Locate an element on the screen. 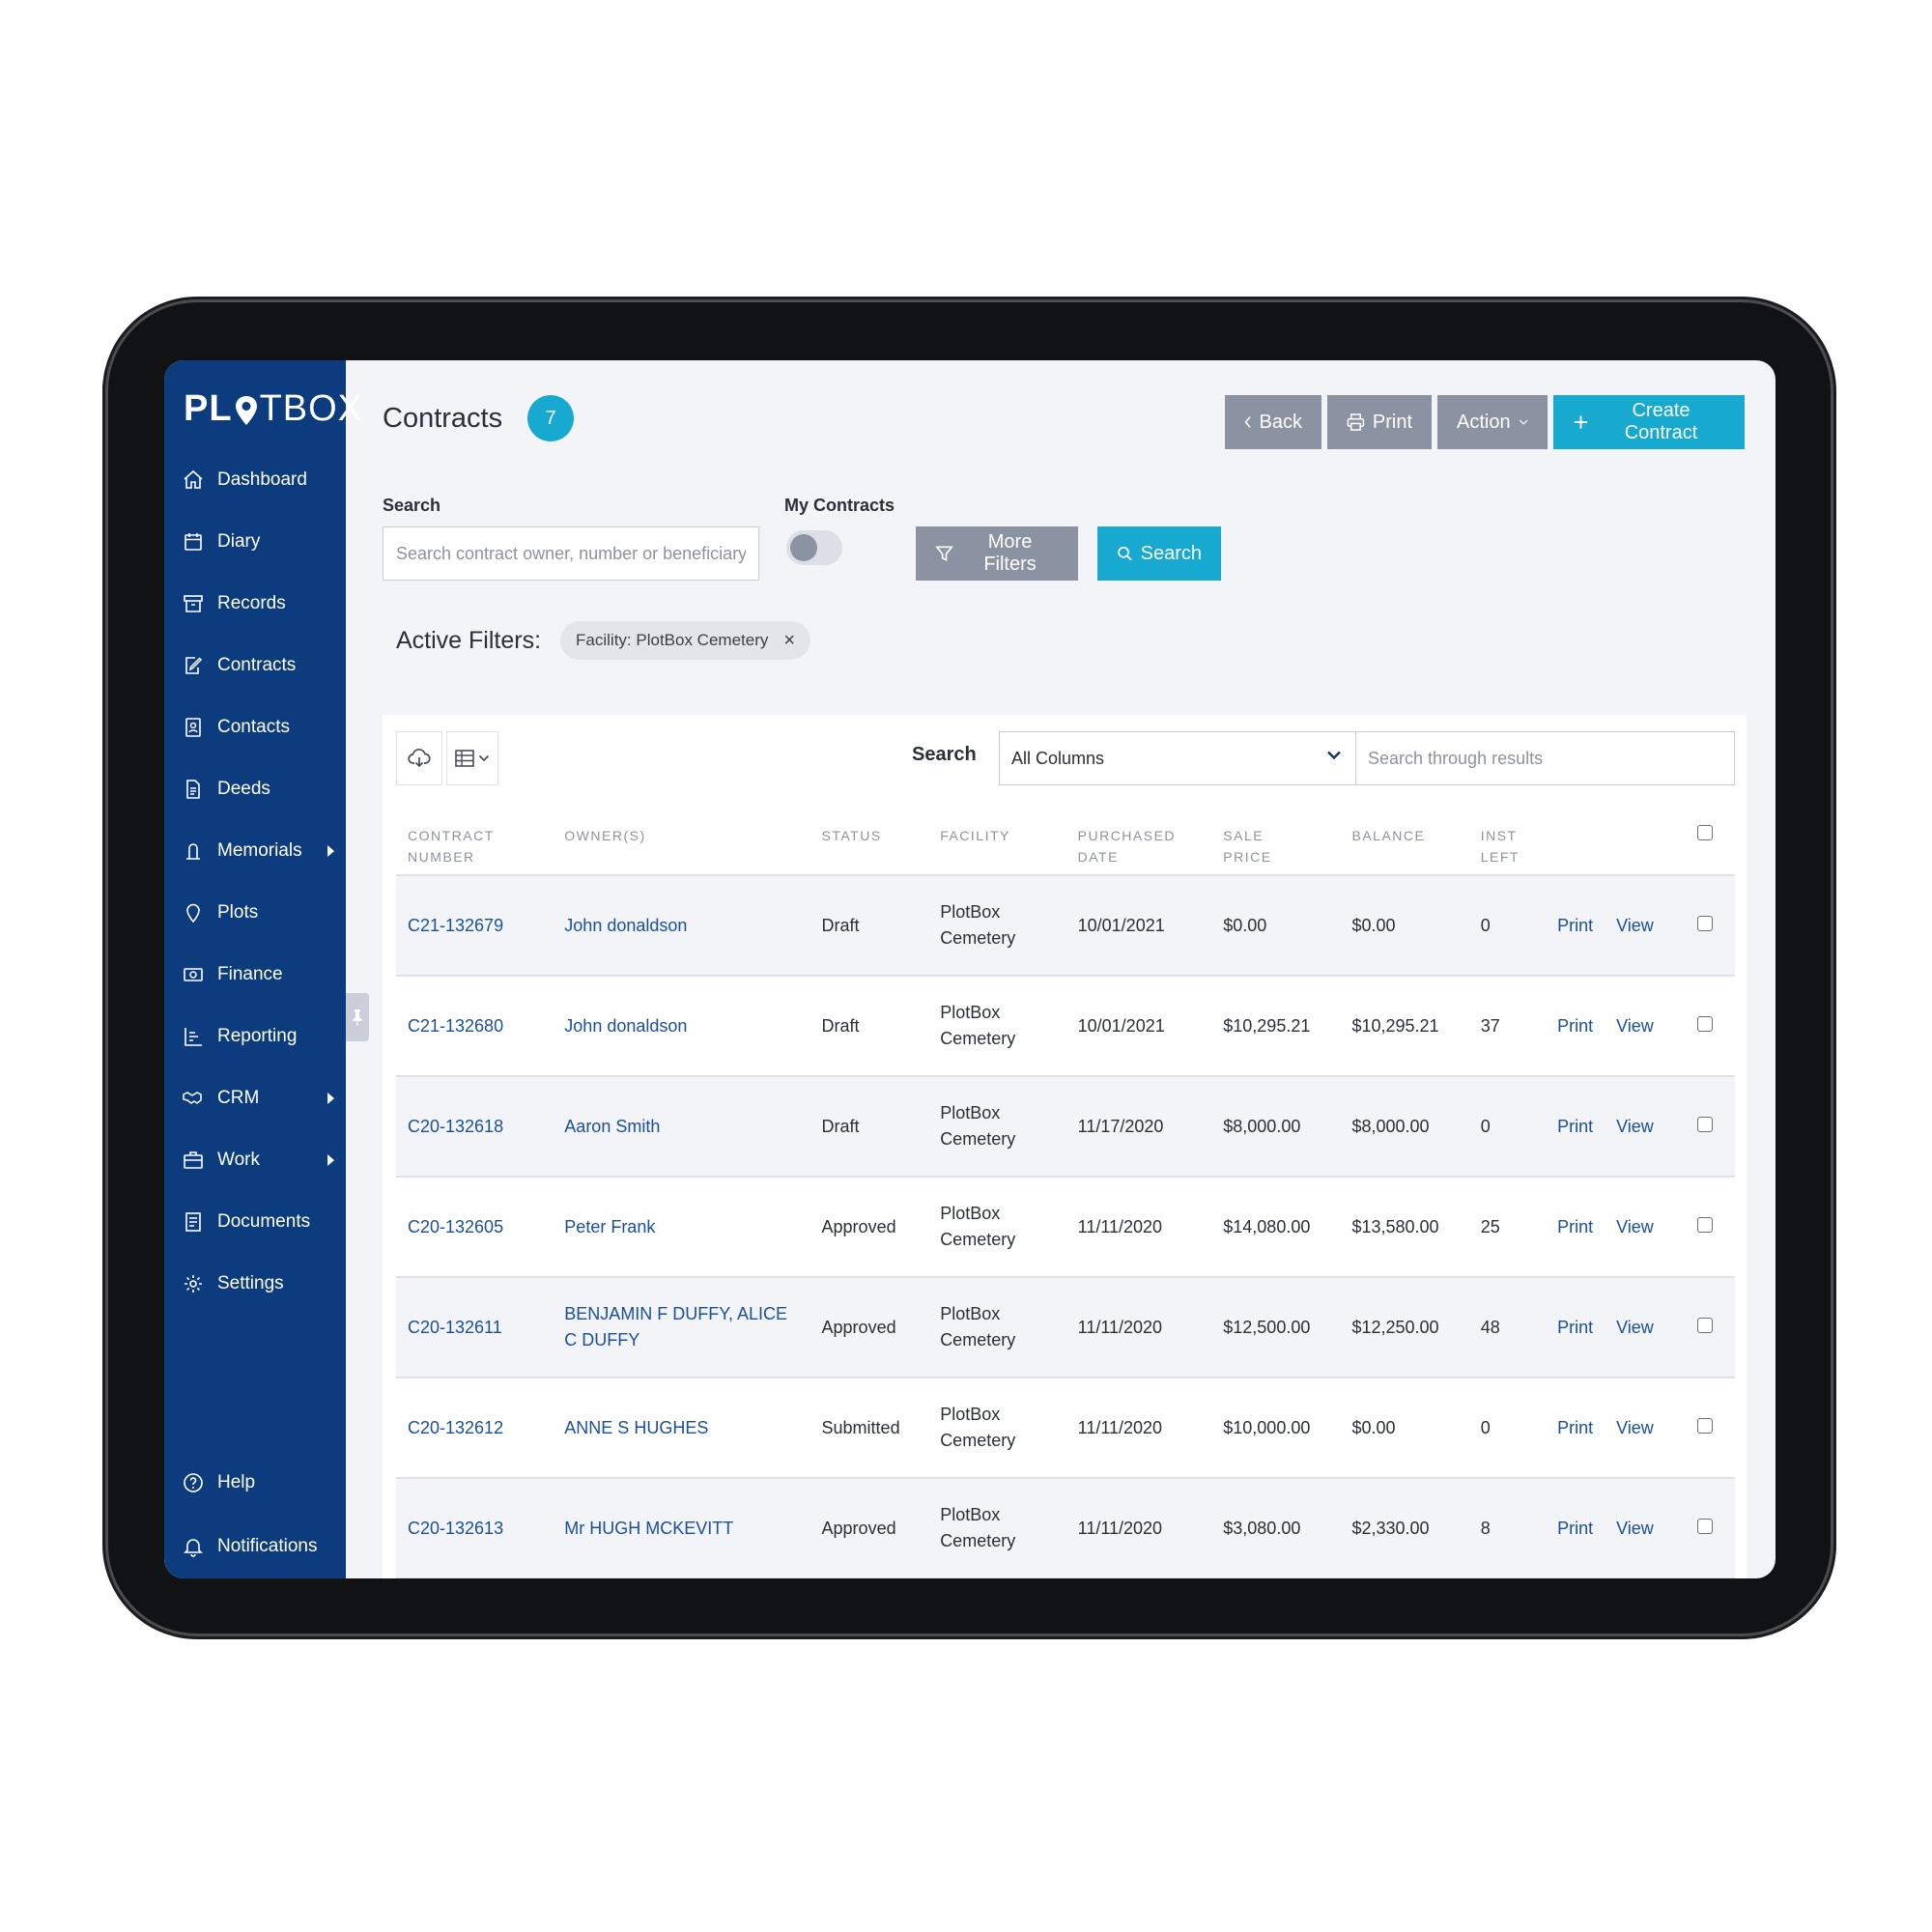 The image size is (1932, 1932). contract-number-link: C21-132679 is located at coordinates (455, 925).